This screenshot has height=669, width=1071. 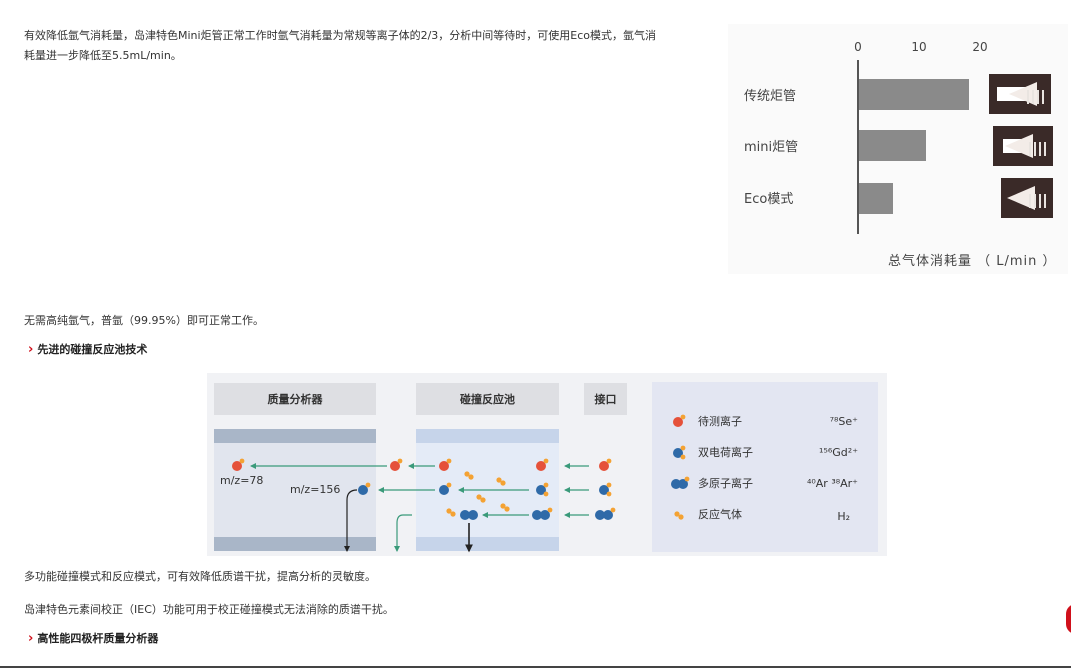 What do you see at coordinates (1020, 94) in the screenshot?
I see `plasma-photo-traditional` at bounding box center [1020, 94].